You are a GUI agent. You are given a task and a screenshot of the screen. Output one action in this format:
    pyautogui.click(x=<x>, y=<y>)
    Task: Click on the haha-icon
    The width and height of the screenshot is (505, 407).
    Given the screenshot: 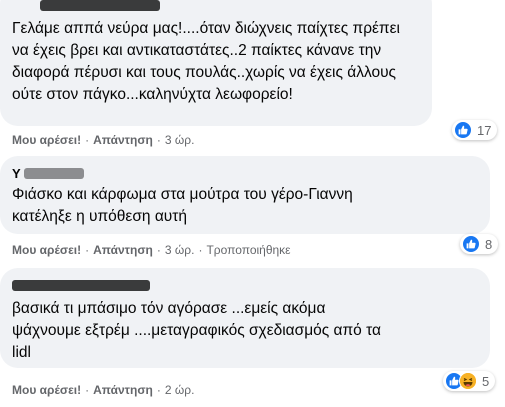 What is the action you would take?
    pyautogui.click(x=468, y=381)
    